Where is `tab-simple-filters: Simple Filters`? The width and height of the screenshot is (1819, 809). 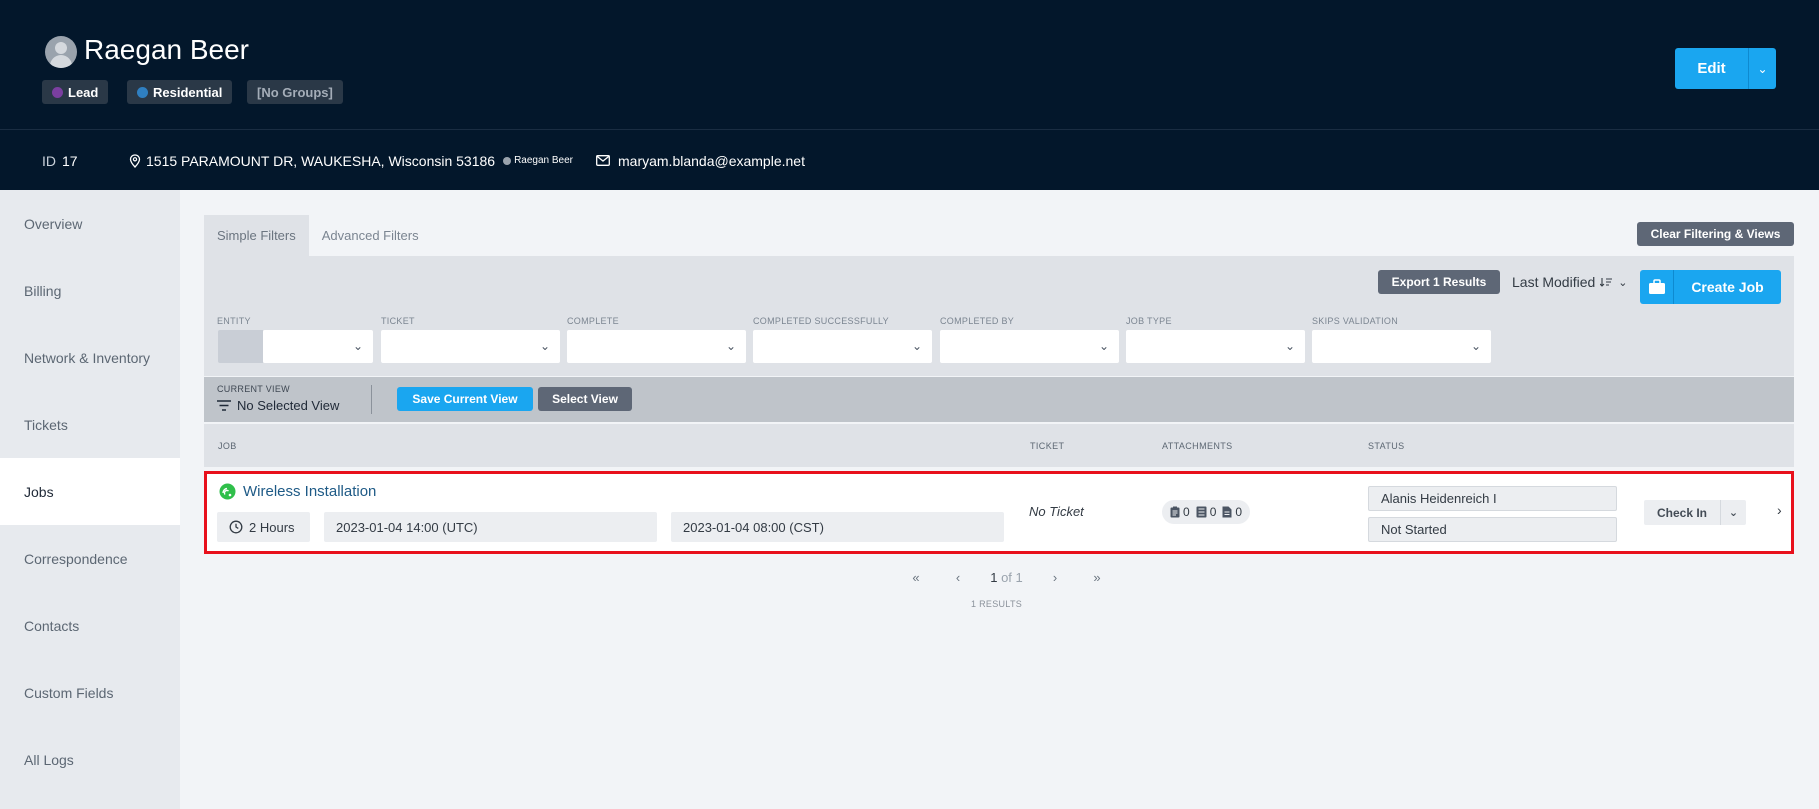 tab-simple-filters: Simple Filters is located at coordinates (256, 235).